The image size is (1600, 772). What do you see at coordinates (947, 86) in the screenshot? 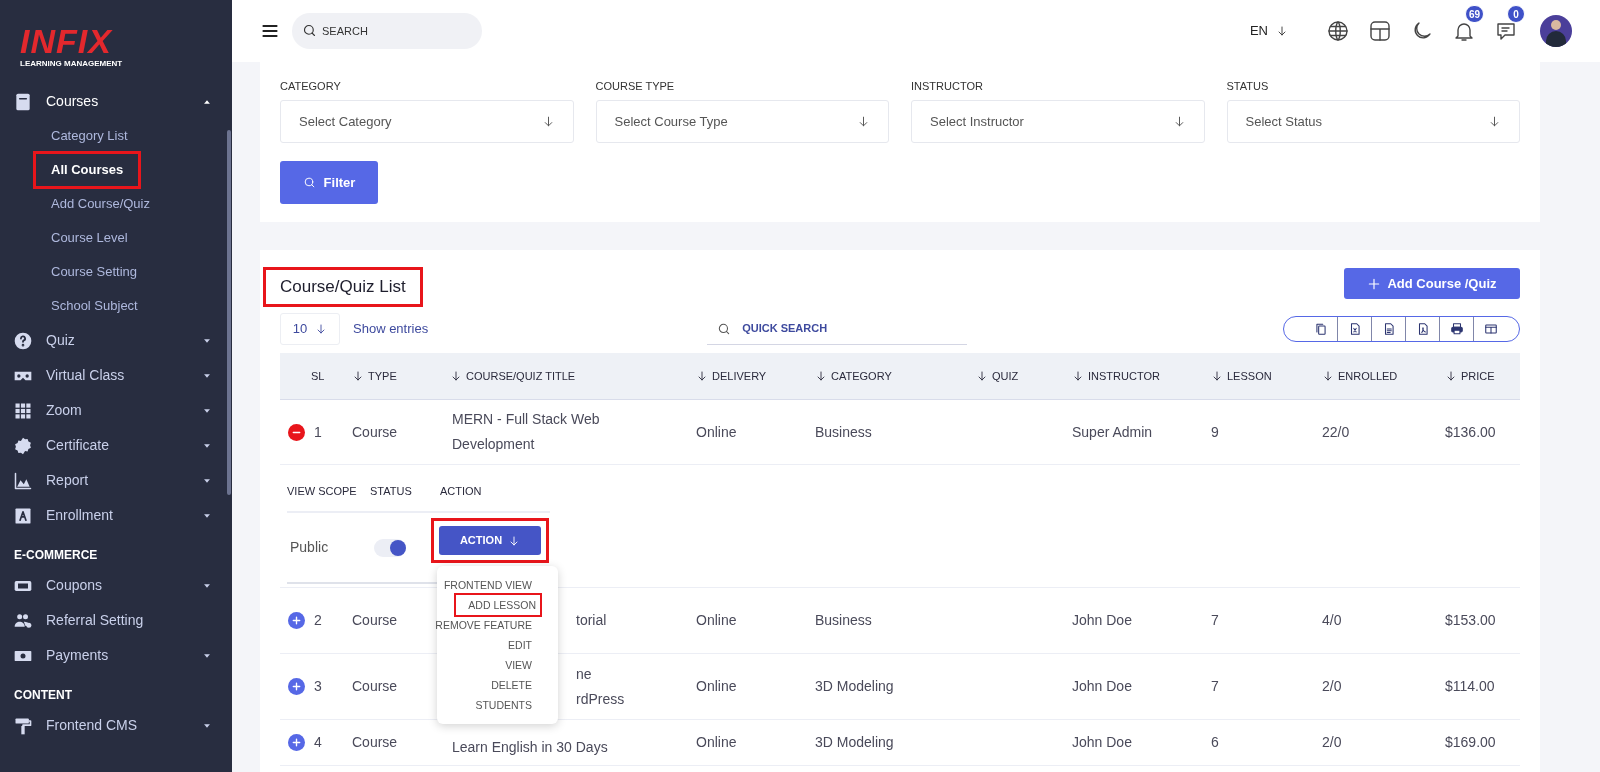
I see `filter-label: INSTRUCTOR` at bounding box center [947, 86].